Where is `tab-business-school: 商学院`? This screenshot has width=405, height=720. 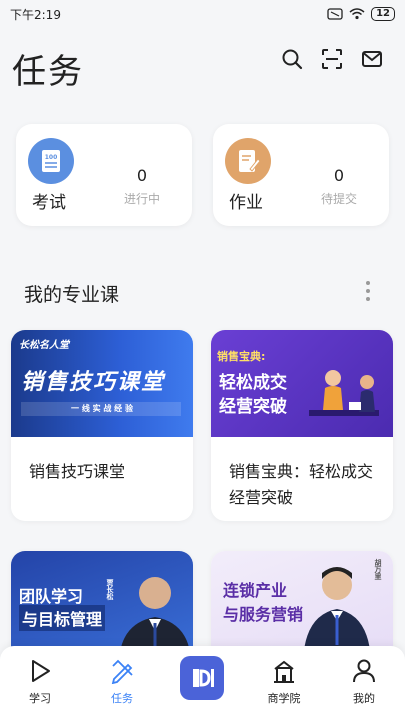
tab-business-school: 商学院 is located at coordinates (284, 688).